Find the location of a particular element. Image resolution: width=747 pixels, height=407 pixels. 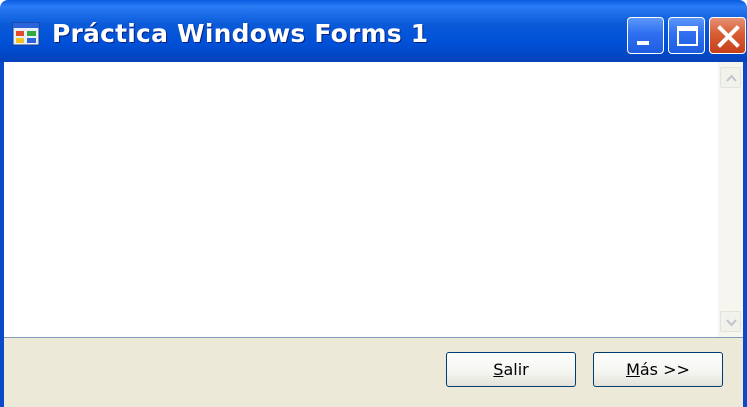

mas-button: Más >> is located at coordinates (658, 369).